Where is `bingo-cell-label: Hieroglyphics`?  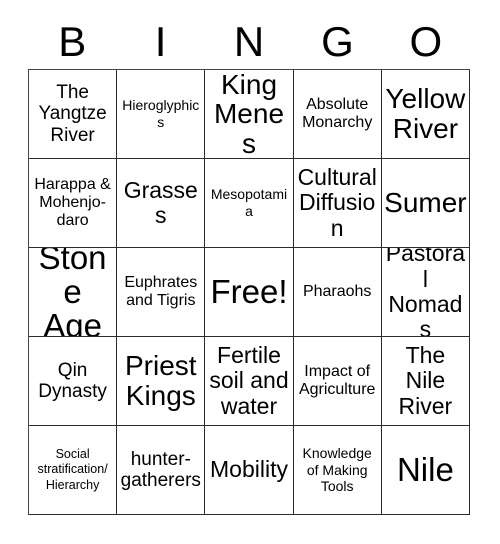 bingo-cell-label: Hieroglyphics is located at coordinates (161, 113).